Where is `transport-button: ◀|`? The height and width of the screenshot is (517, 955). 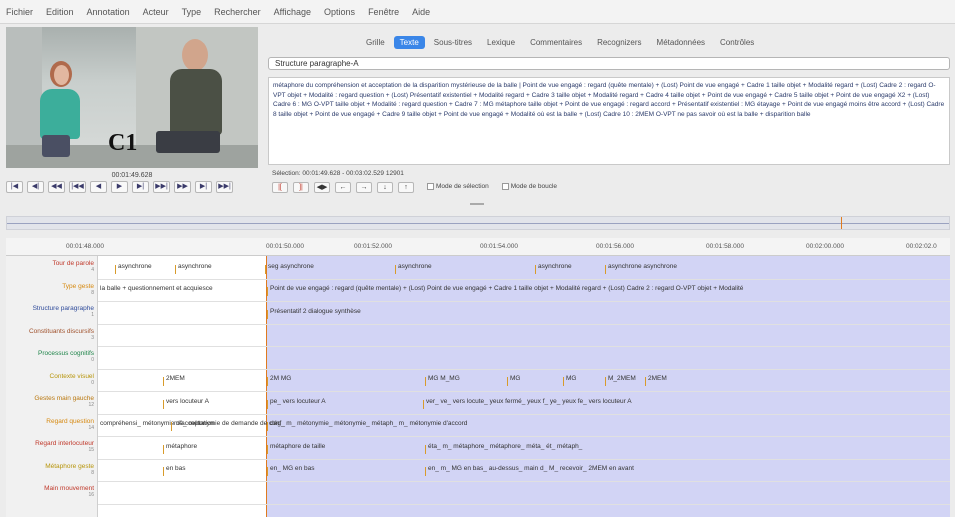 transport-button: ◀| is located at coordinates (35, 187).